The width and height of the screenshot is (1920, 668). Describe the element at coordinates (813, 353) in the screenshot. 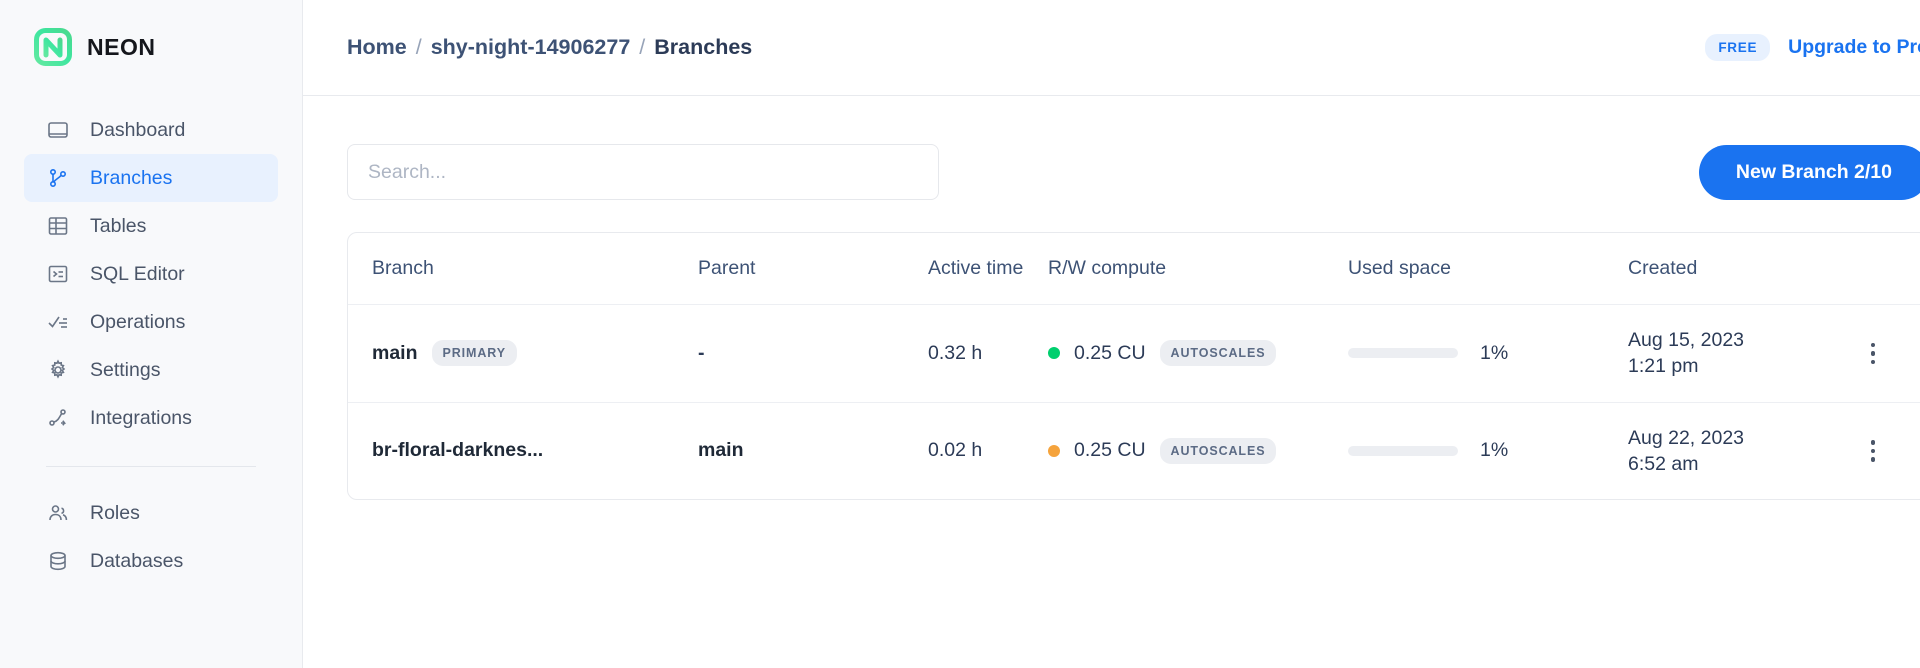

I see `cell-parent: -` at that location.